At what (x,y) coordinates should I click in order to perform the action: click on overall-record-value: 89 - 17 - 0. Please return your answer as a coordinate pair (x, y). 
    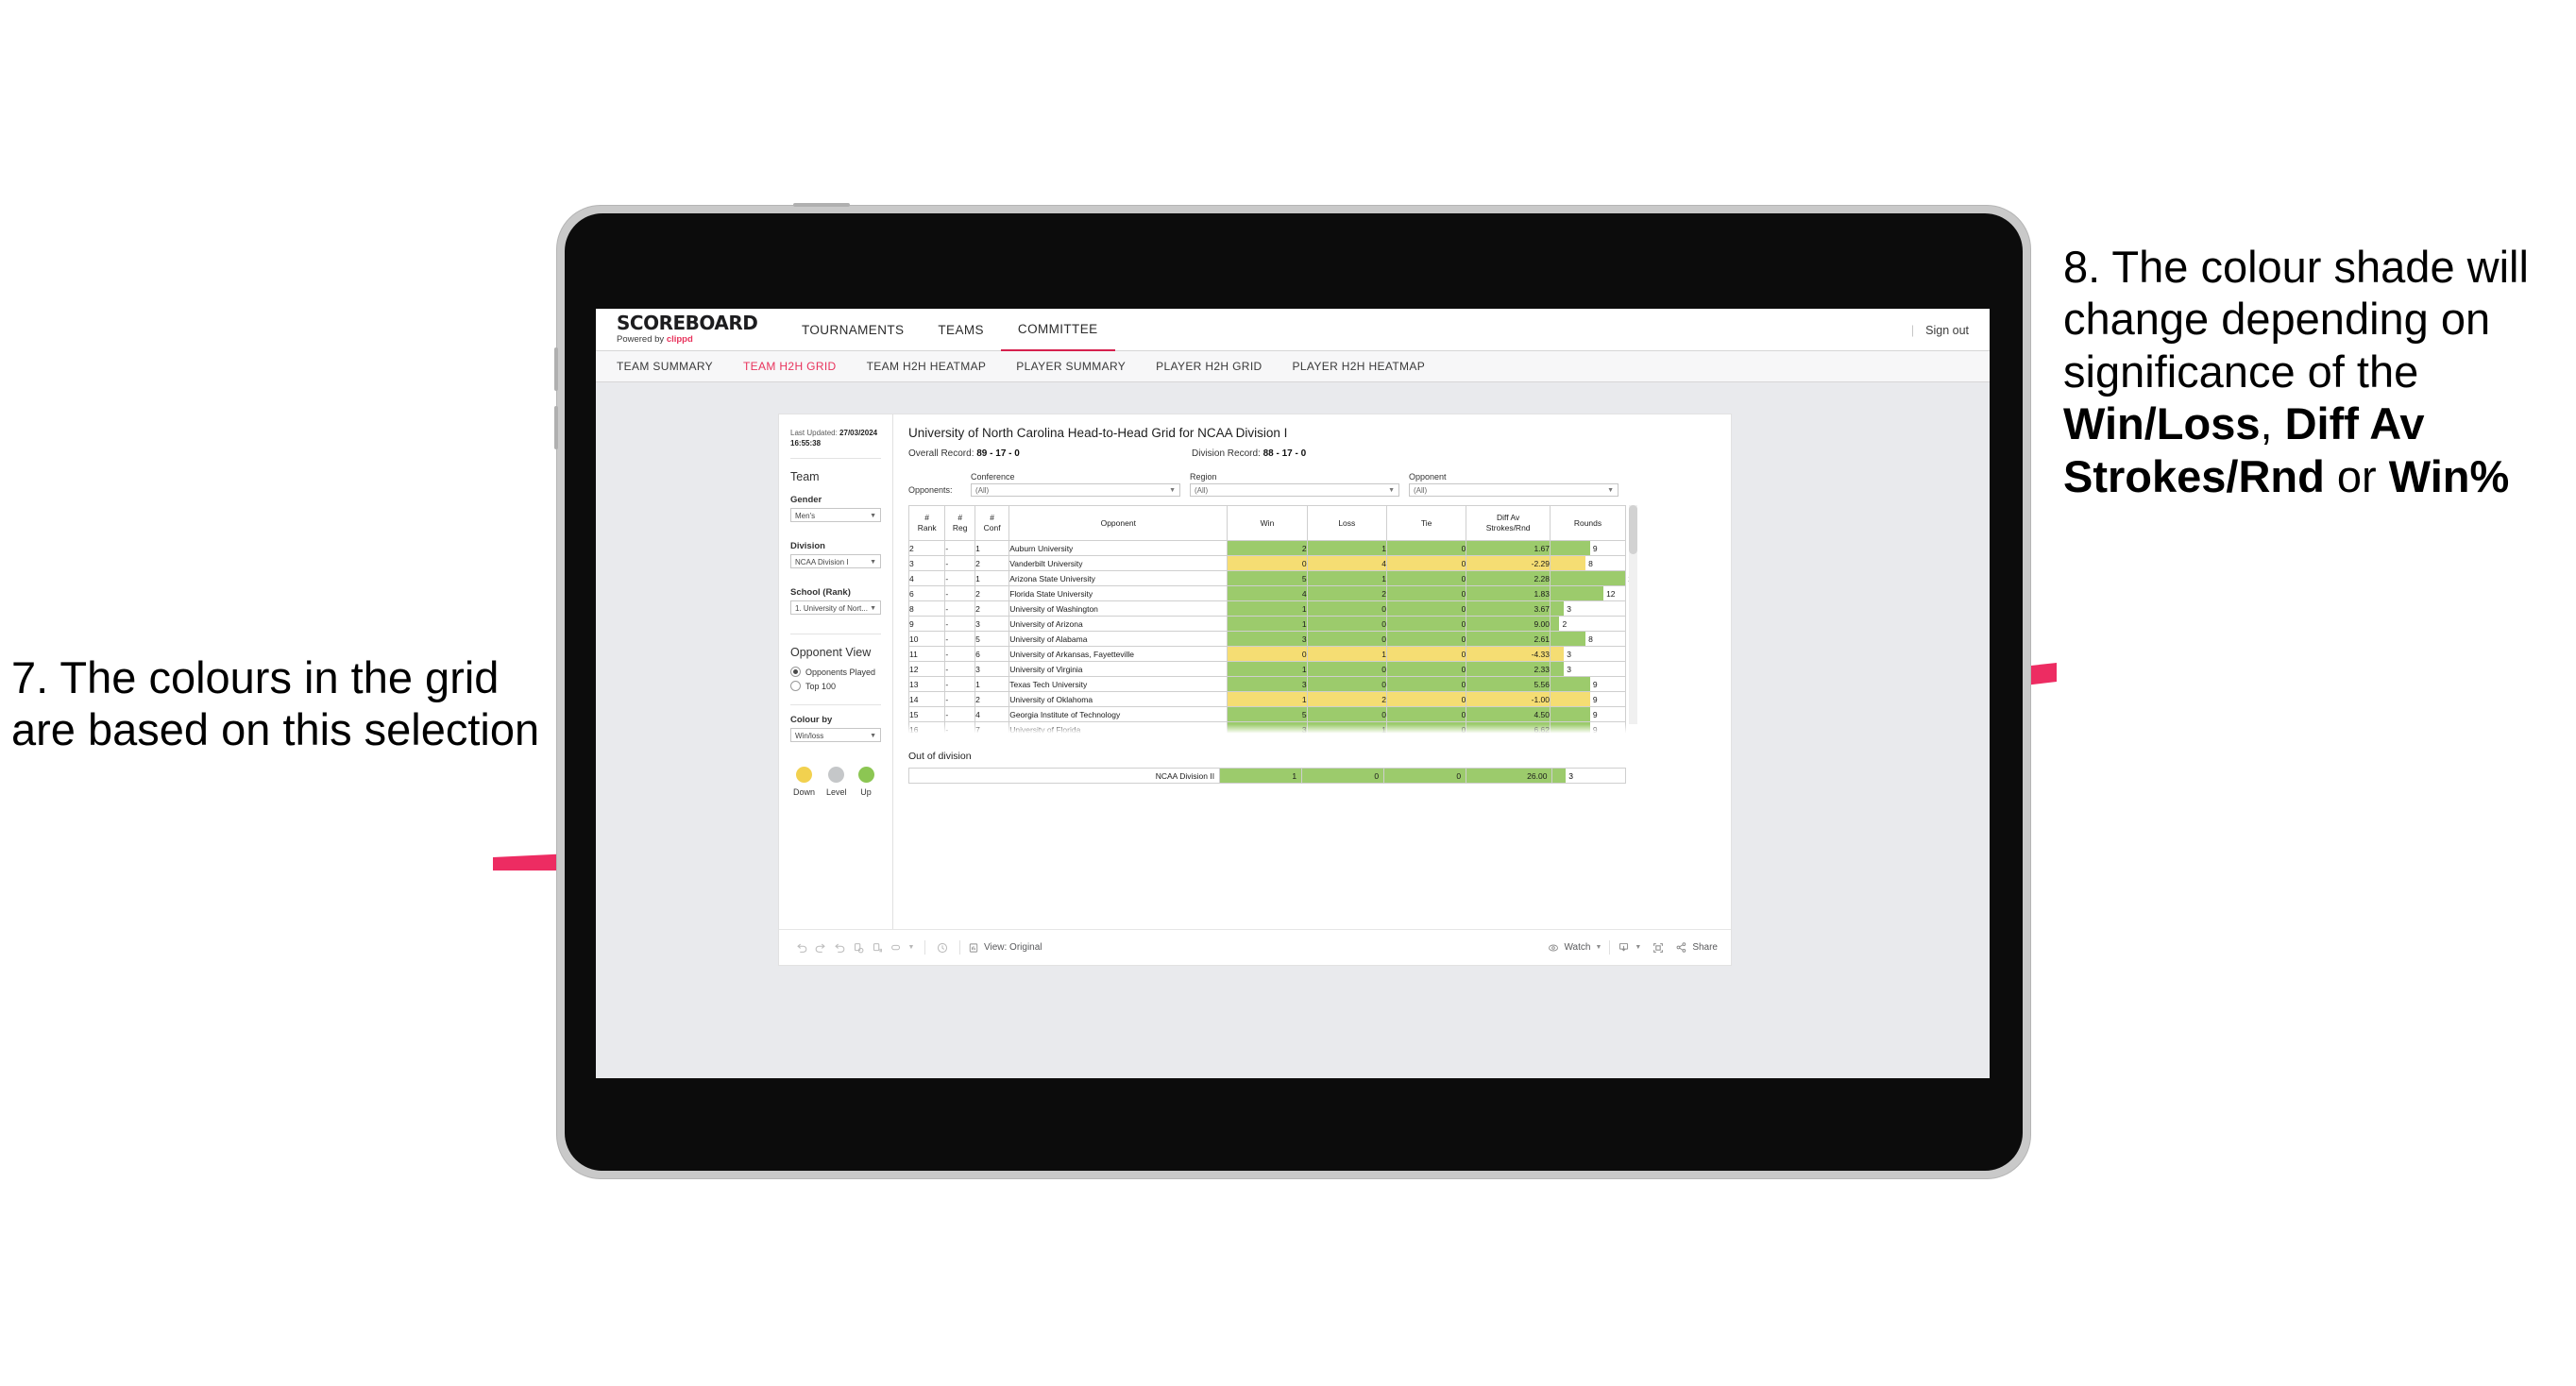
    Looking at the image, I should click on (998, 453).